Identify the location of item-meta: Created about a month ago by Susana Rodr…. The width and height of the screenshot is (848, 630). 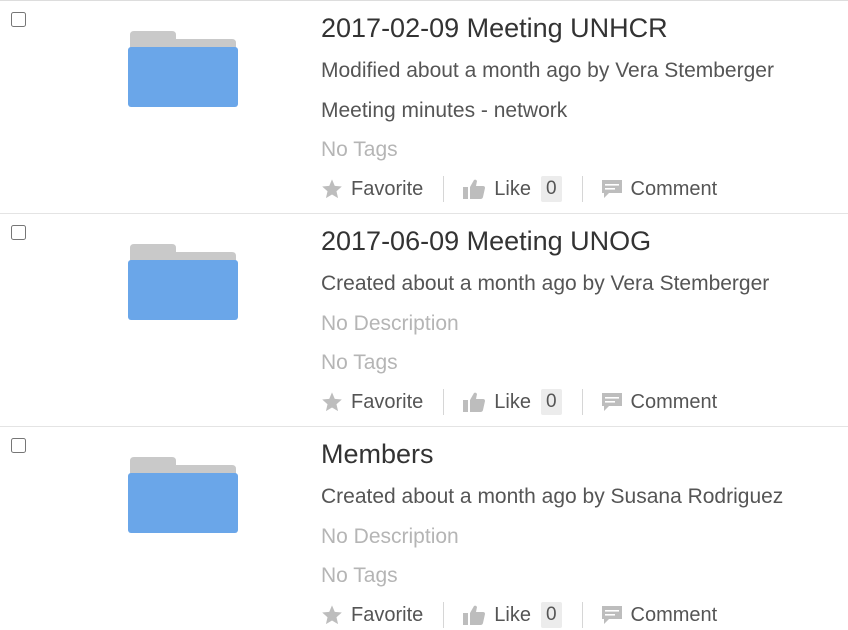
(552, 496).